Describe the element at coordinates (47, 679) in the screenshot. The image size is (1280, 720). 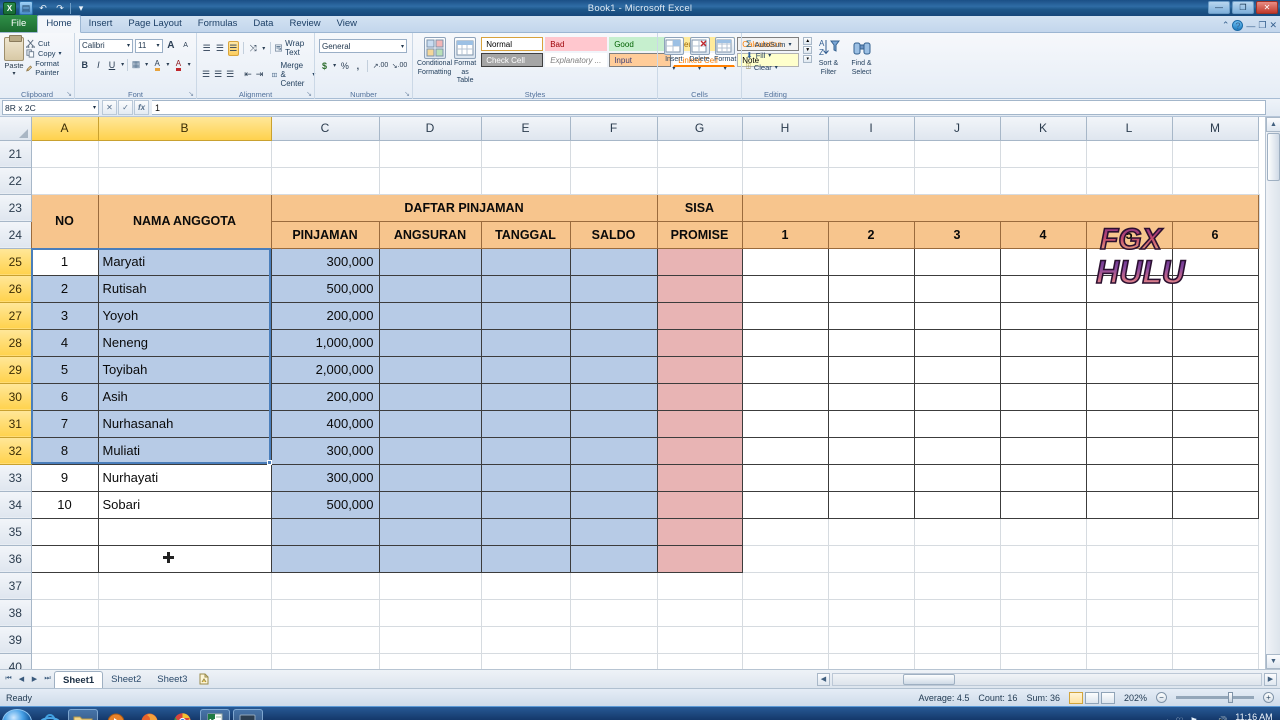
I see `last-sheet-icon: ⏭` at that location.